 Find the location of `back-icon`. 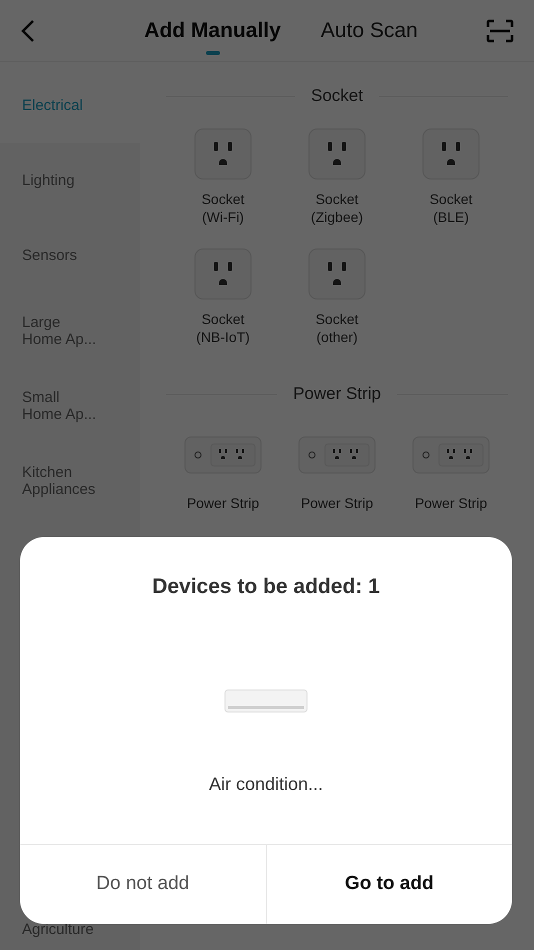

back-icon is located at coordinates (28, 30).